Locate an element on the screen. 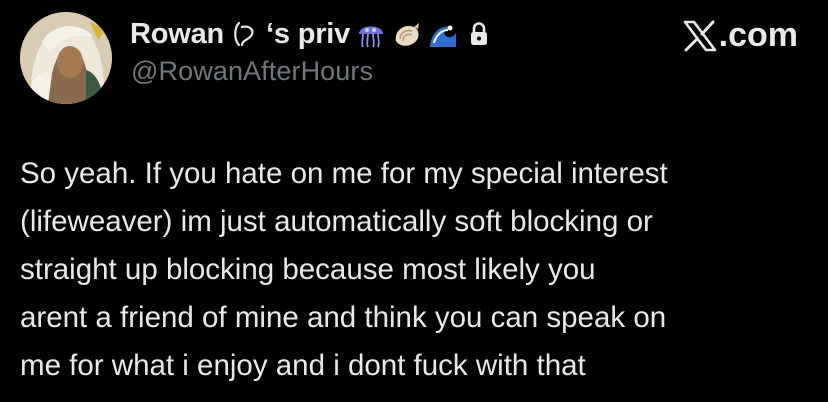 The image size is (828, 402). name-row: Rowan ‘s priv is located at coordinates (310, 34).